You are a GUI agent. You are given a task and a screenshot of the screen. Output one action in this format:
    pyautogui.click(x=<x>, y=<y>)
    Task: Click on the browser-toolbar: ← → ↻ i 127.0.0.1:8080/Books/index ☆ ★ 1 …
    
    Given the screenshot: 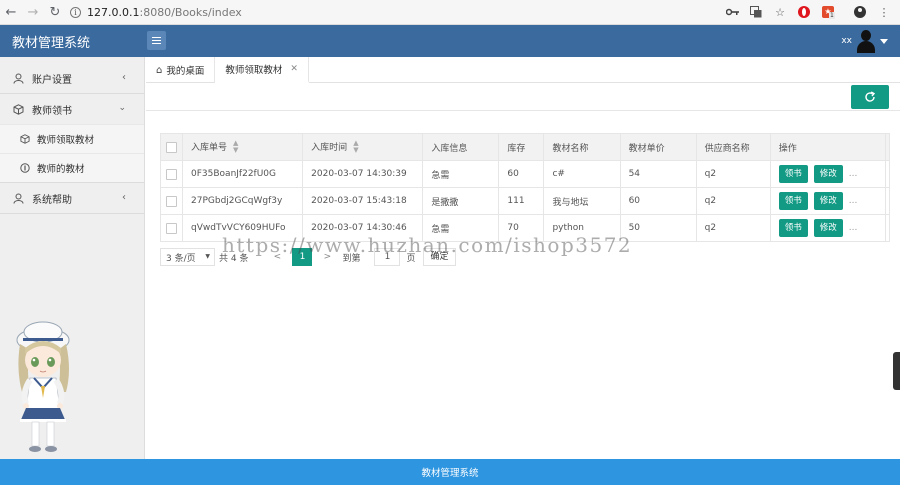 What is the action you would take?
    pyautogui.click(x=450, y=12)
    